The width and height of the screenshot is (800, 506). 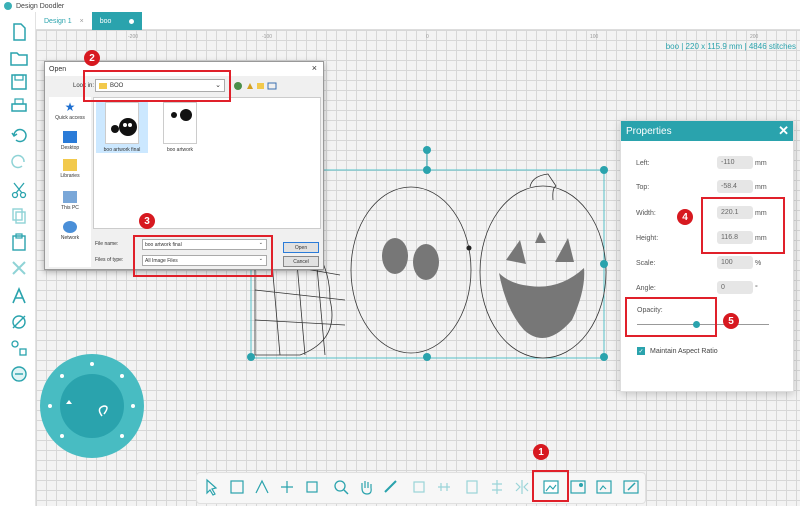 I want to click on step-badge-4: 4, so click(x=685, y=217).